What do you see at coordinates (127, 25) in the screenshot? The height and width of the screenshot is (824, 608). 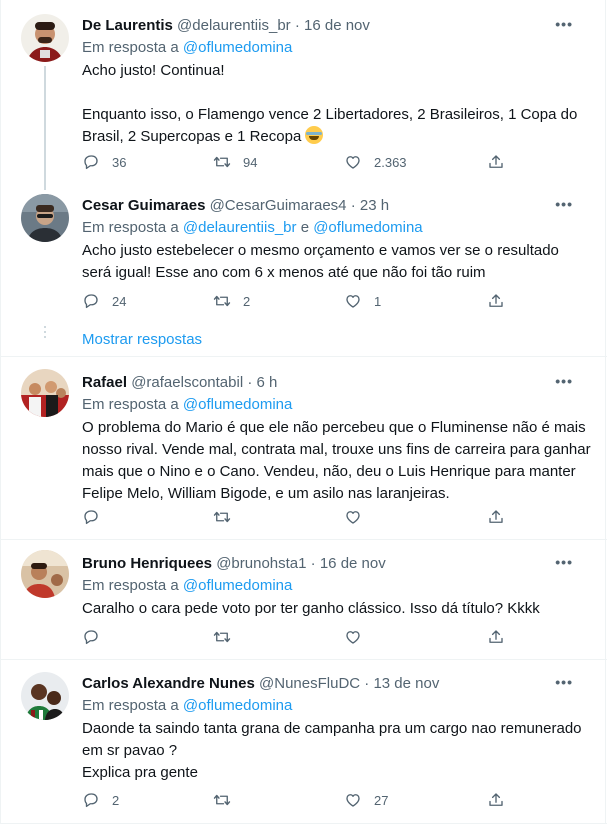 I see `display-name: De Laurentis` at bounding box center [127, 25].